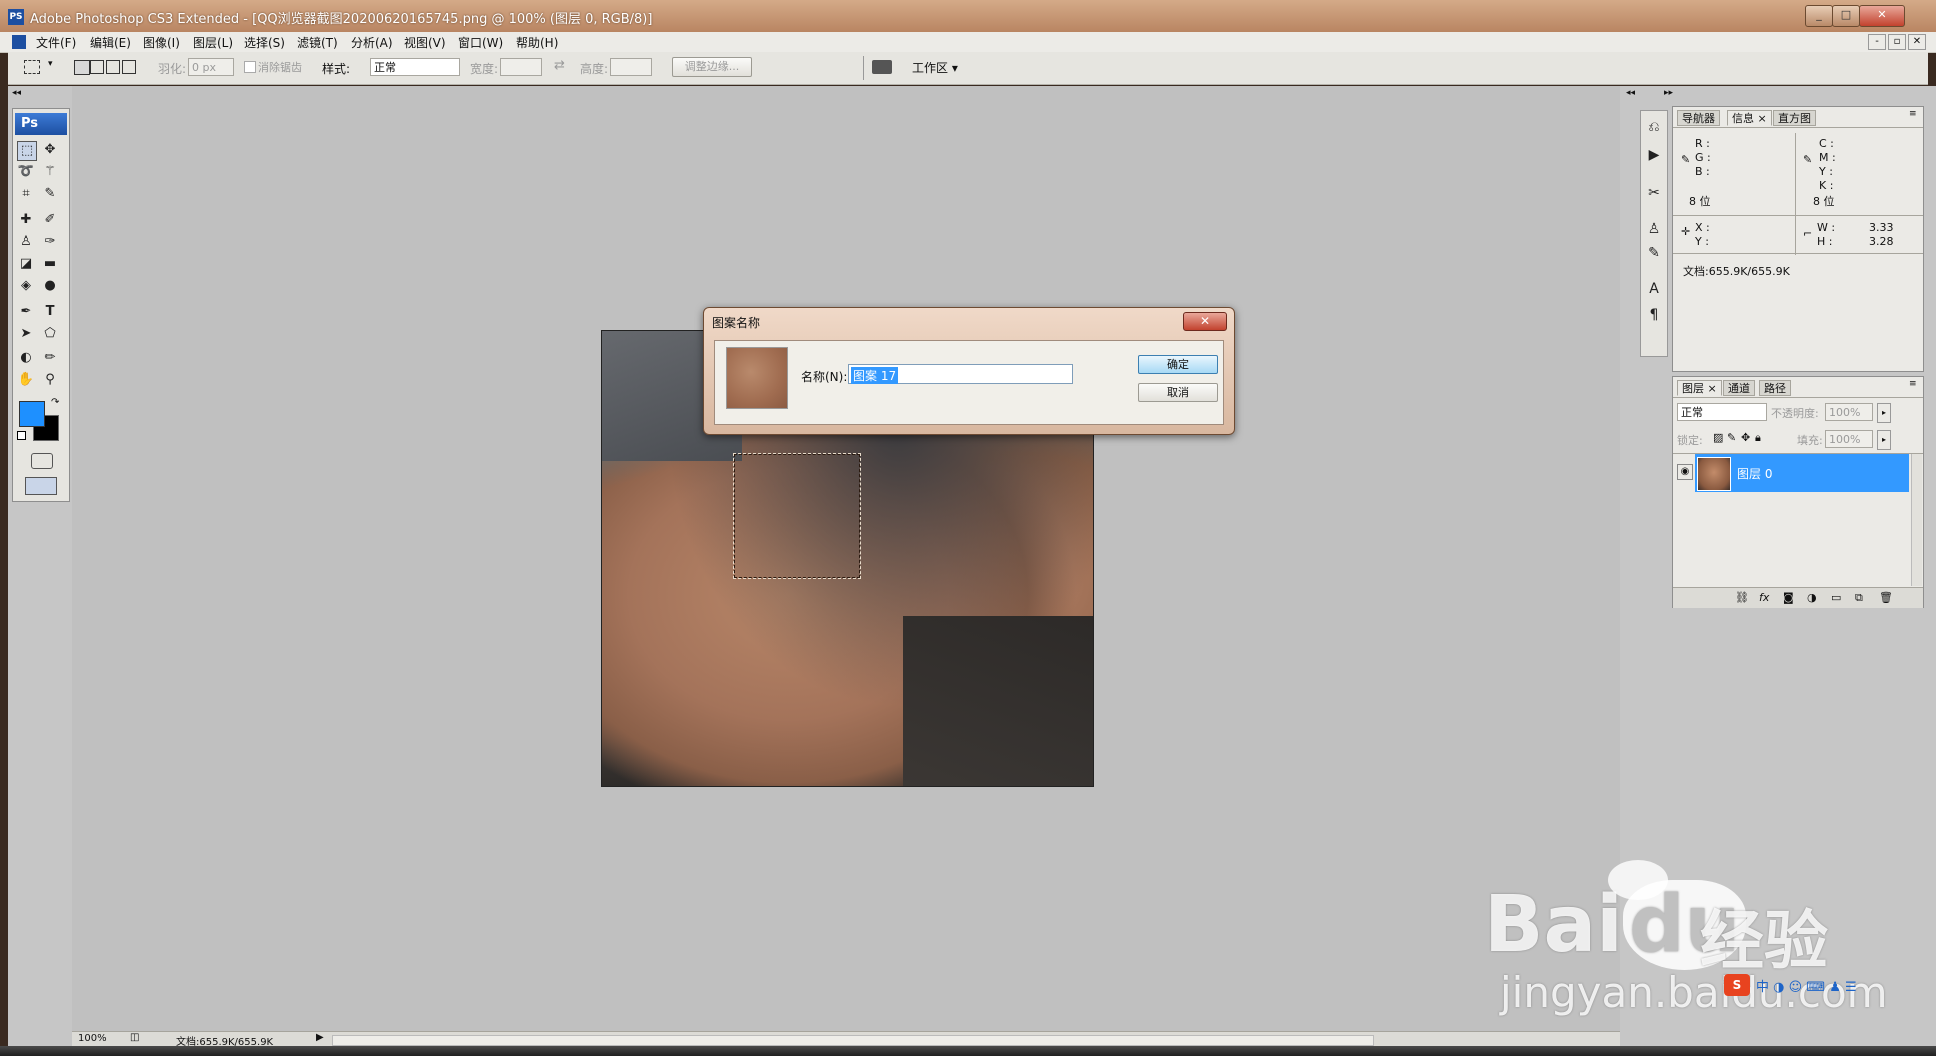 Image resolution: width=1936 pixels, height=1056 pixels. Describe the element at coordinates (50, 334) in the screenshot. I see `shape-tool-icon: ⬠` at that location.